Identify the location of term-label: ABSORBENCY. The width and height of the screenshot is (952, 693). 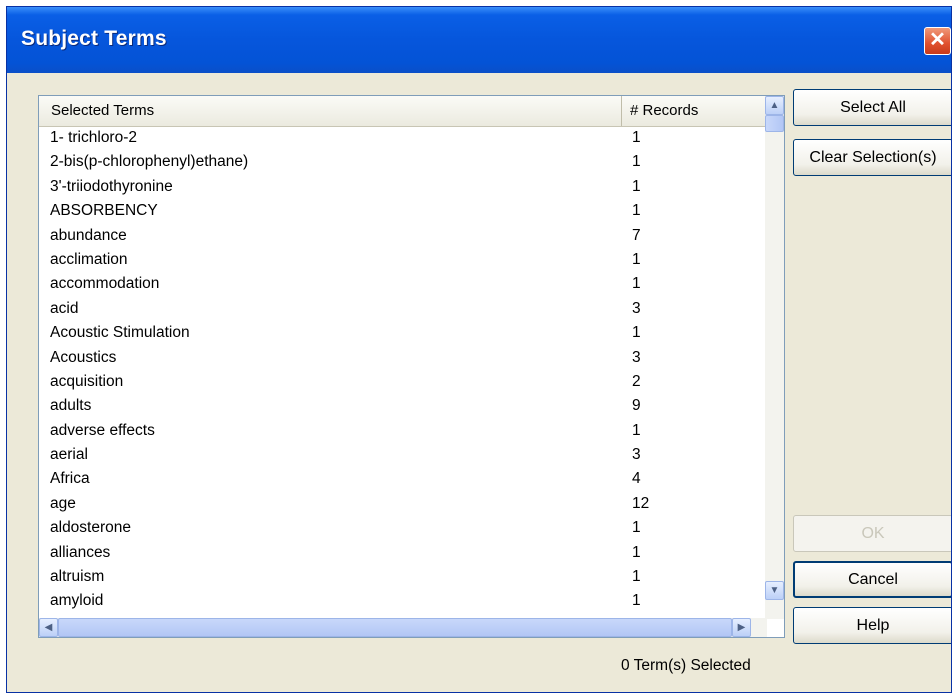
(104, 211).